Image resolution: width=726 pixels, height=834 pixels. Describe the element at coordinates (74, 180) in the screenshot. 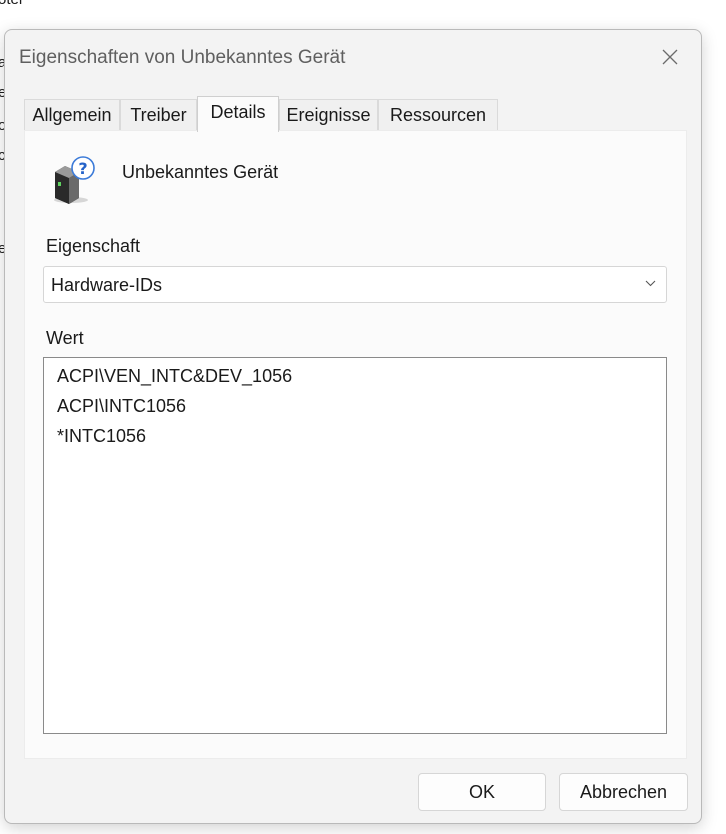

I see `unknown-device-icon: ?` at that location.